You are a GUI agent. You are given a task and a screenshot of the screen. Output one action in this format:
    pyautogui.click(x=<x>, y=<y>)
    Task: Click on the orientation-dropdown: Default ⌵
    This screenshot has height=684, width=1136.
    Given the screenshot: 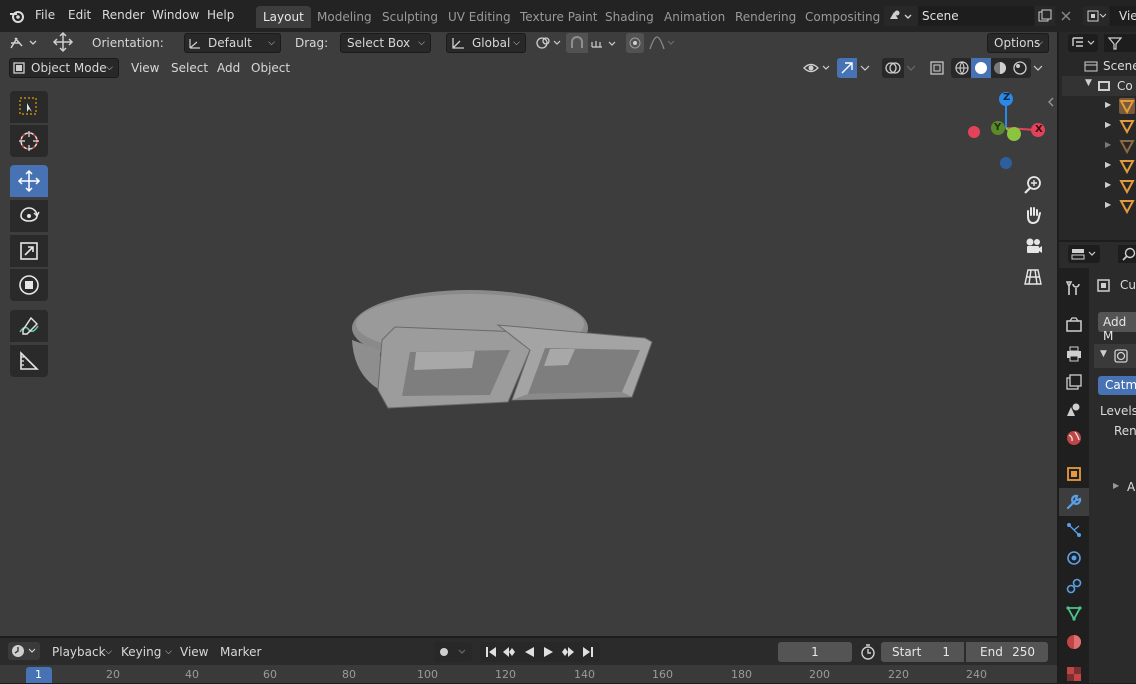 What is the action you would take?
    pyautogui.click(x=232, y=43)
    